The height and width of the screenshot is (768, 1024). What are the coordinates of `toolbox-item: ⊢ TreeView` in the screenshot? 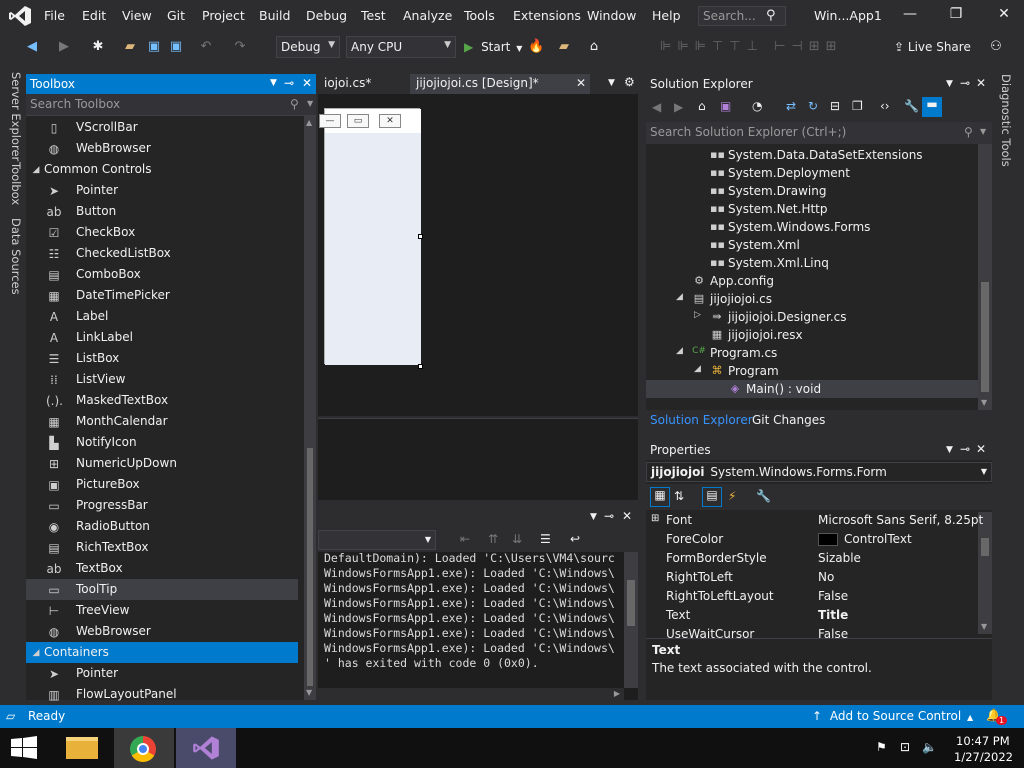 It's located at (162, 610).